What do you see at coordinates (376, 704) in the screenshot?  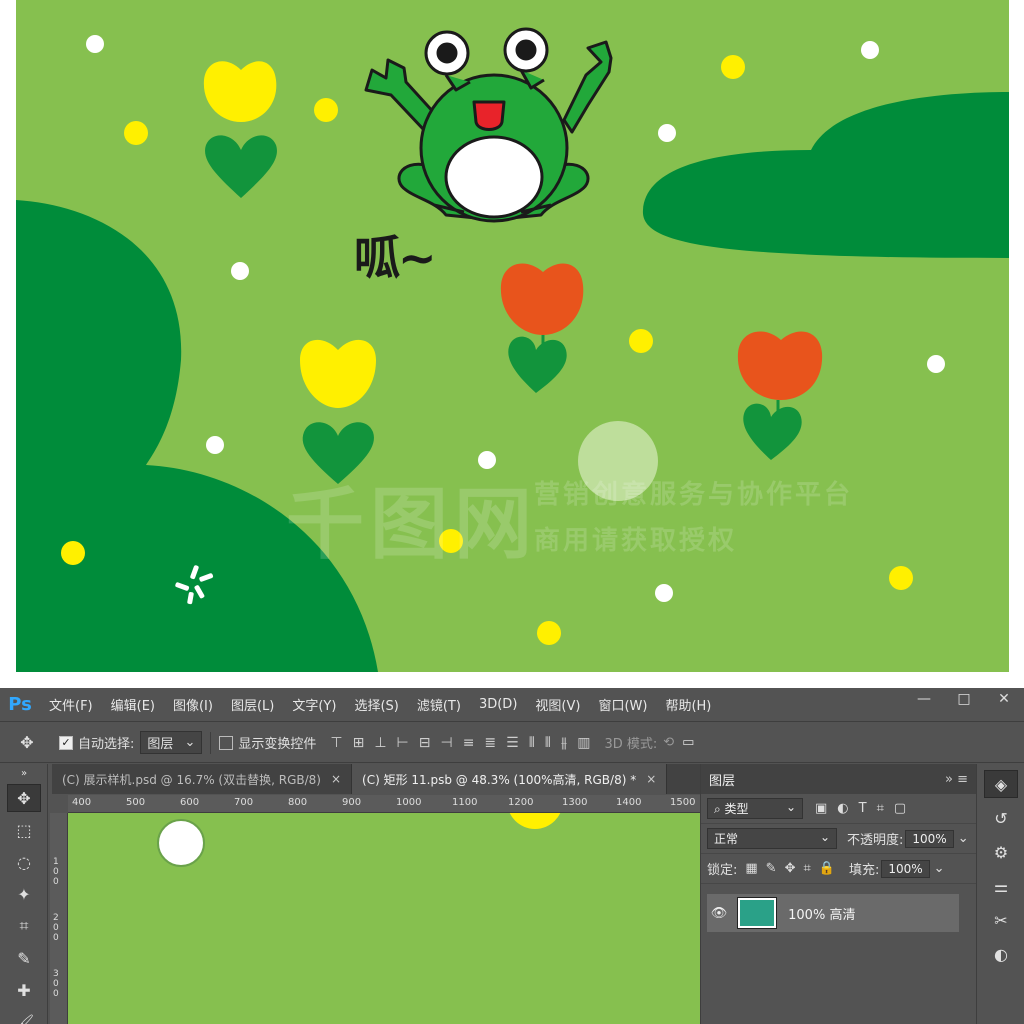 I see `menu-select: 选择(S)` at bounding box center [376, 704].